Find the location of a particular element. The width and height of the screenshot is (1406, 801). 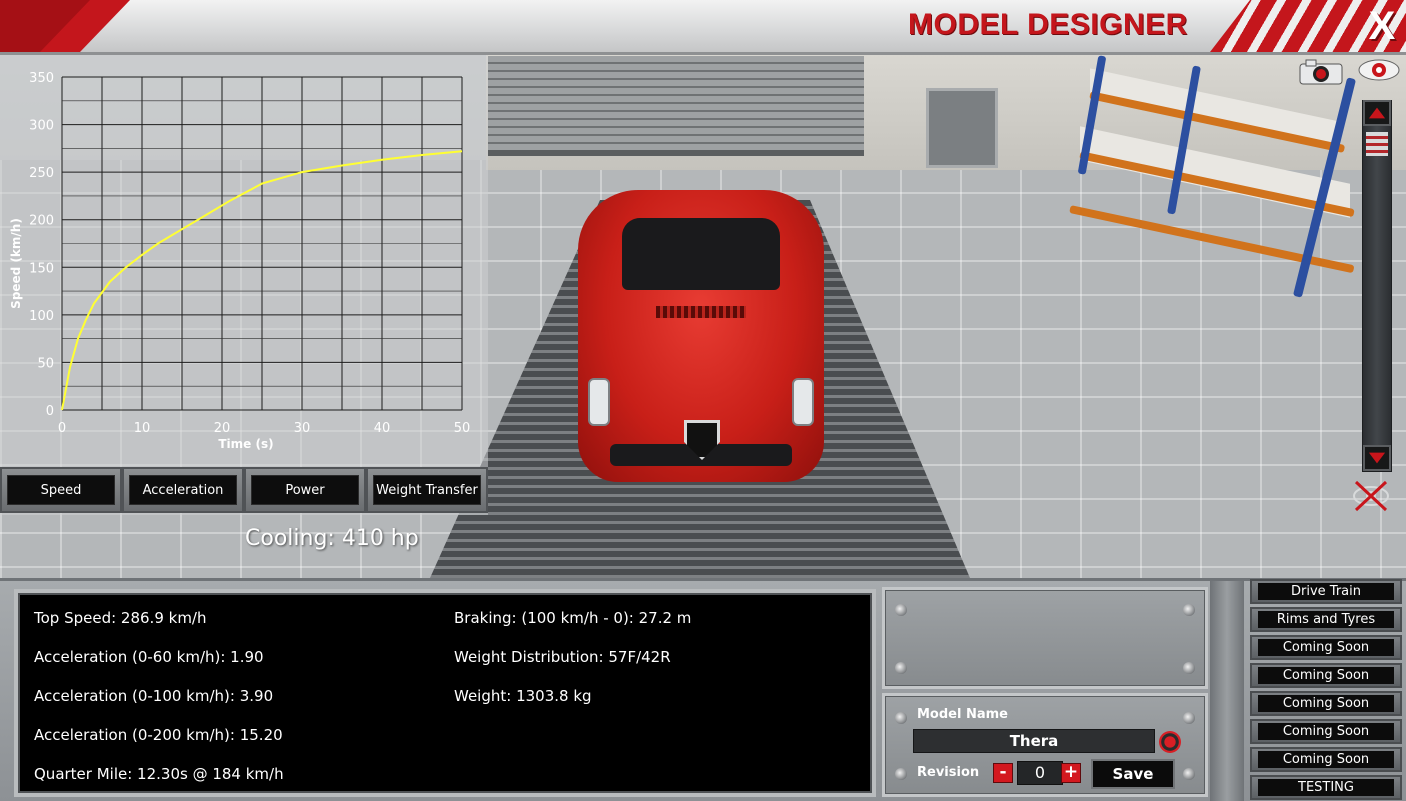

revision-value: 0 is located at coordinates (1040, 773).